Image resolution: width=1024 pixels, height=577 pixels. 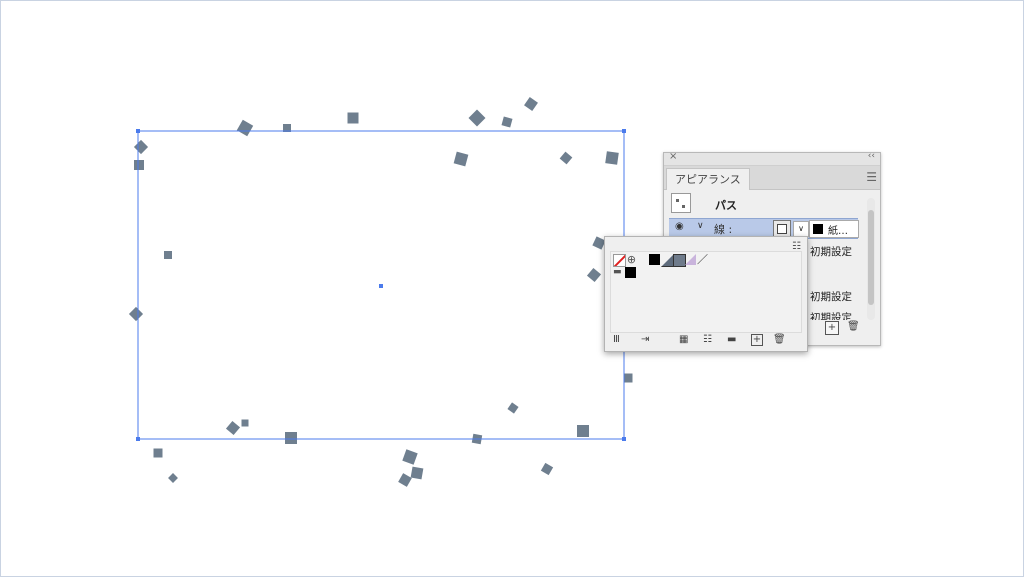 I want to click on center-point, so click(x=381, y=286).